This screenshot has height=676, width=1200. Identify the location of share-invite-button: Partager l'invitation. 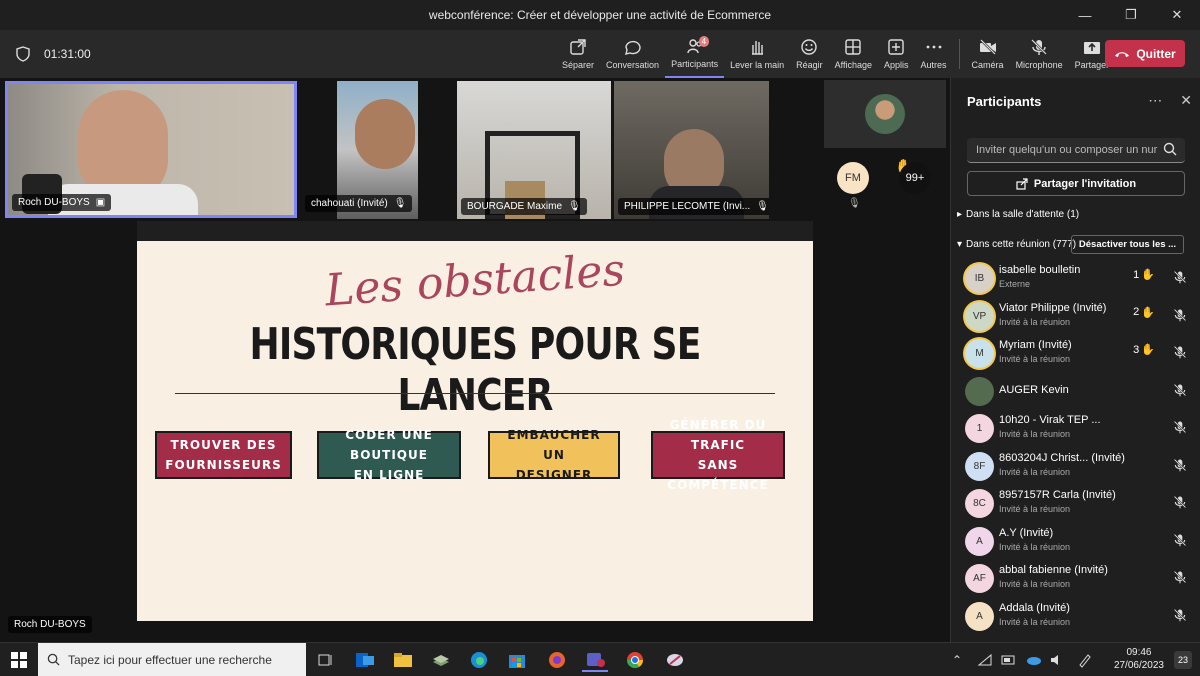
(1076, 183).